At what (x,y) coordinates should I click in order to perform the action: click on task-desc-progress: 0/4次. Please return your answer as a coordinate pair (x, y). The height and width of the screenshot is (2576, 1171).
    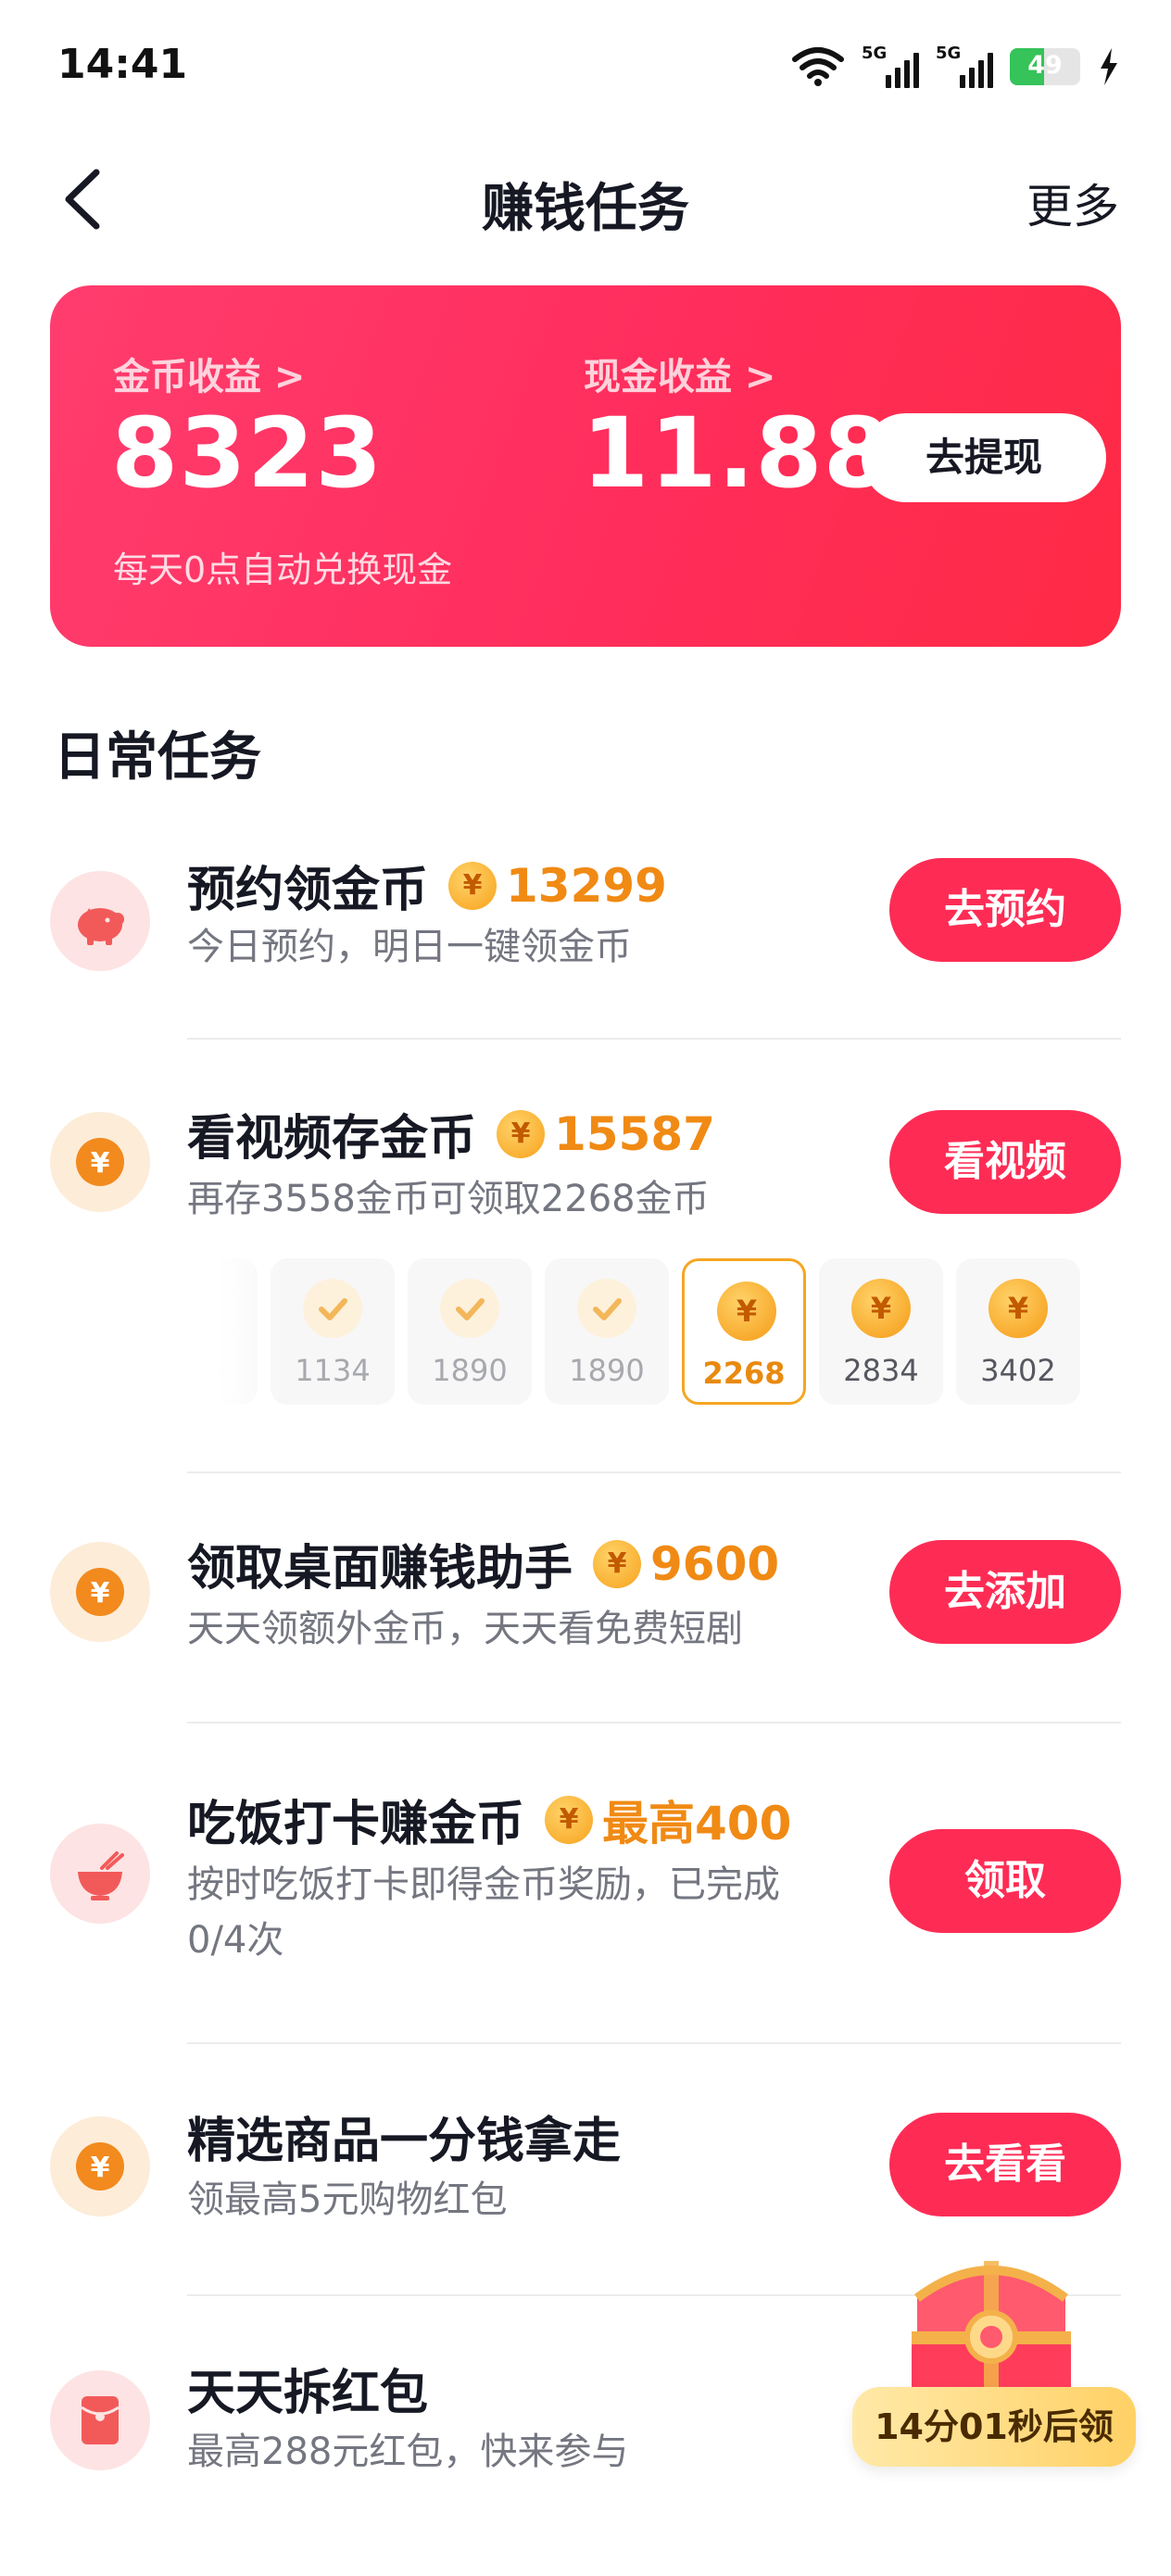
    Looking at the image, I should click on (236, 1941).